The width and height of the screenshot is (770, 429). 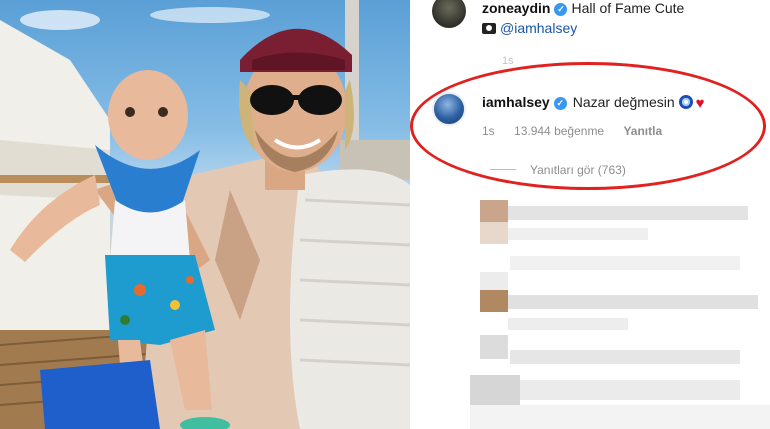 I want to click on comment-header: zoneaydin ✓ Hall of Fame Cute, so click(x=583, y=8).